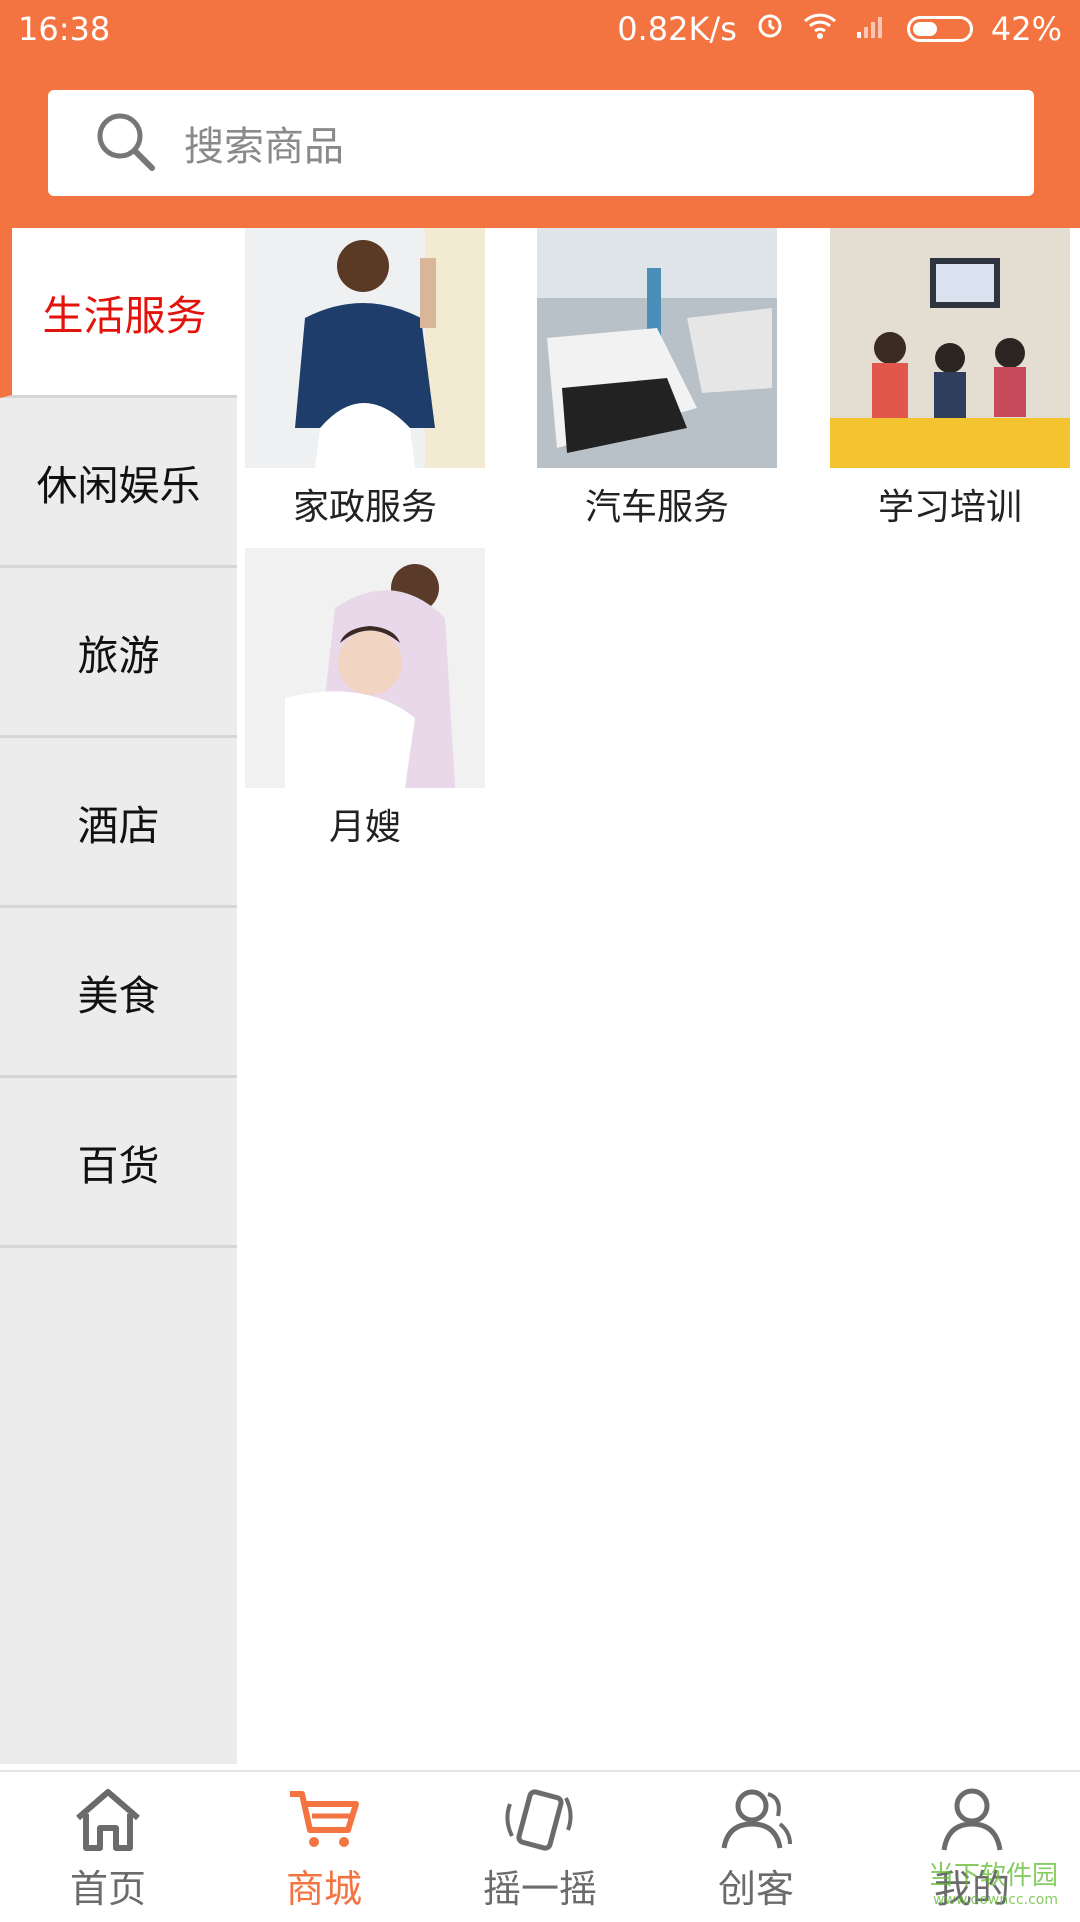  Describe the element at coordinates (124, 315) in the screenshot. I see `sidebar-item-label: 生活服务` at that location.